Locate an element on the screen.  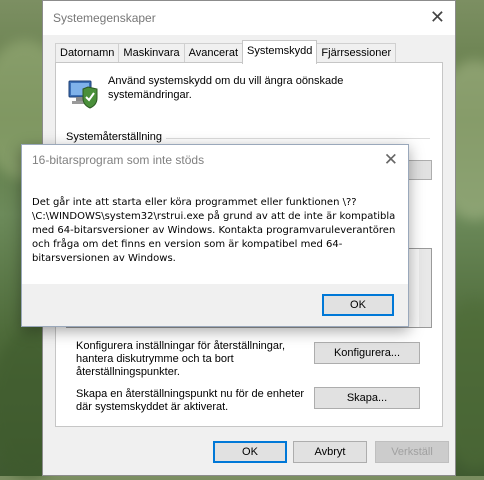
window-title: Systemegenskaper is located at coordinates (104, 18).